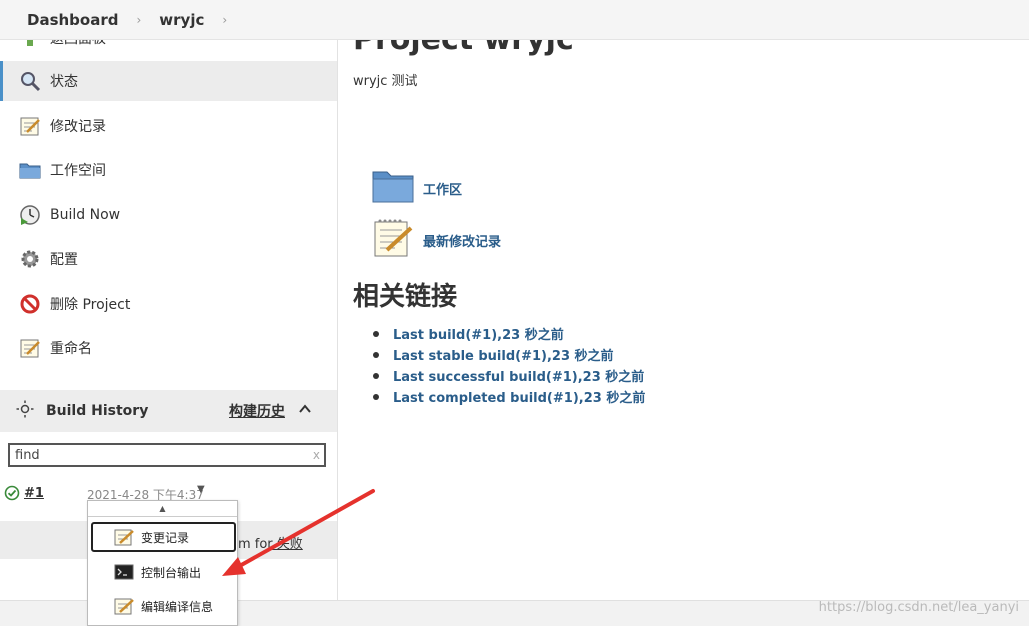 The image size is (1029, 626). I want to click on build-search-input, so click(155, 455).